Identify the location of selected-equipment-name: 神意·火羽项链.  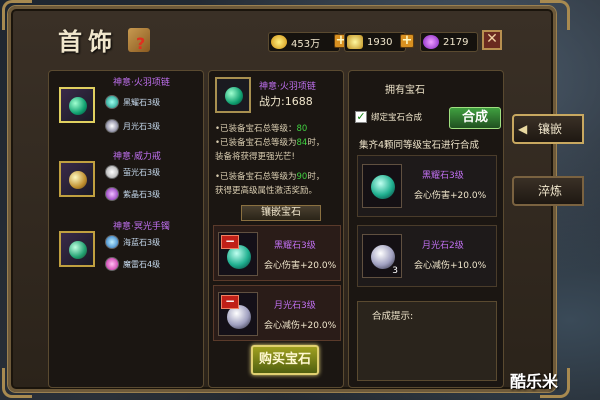
(287, 87).